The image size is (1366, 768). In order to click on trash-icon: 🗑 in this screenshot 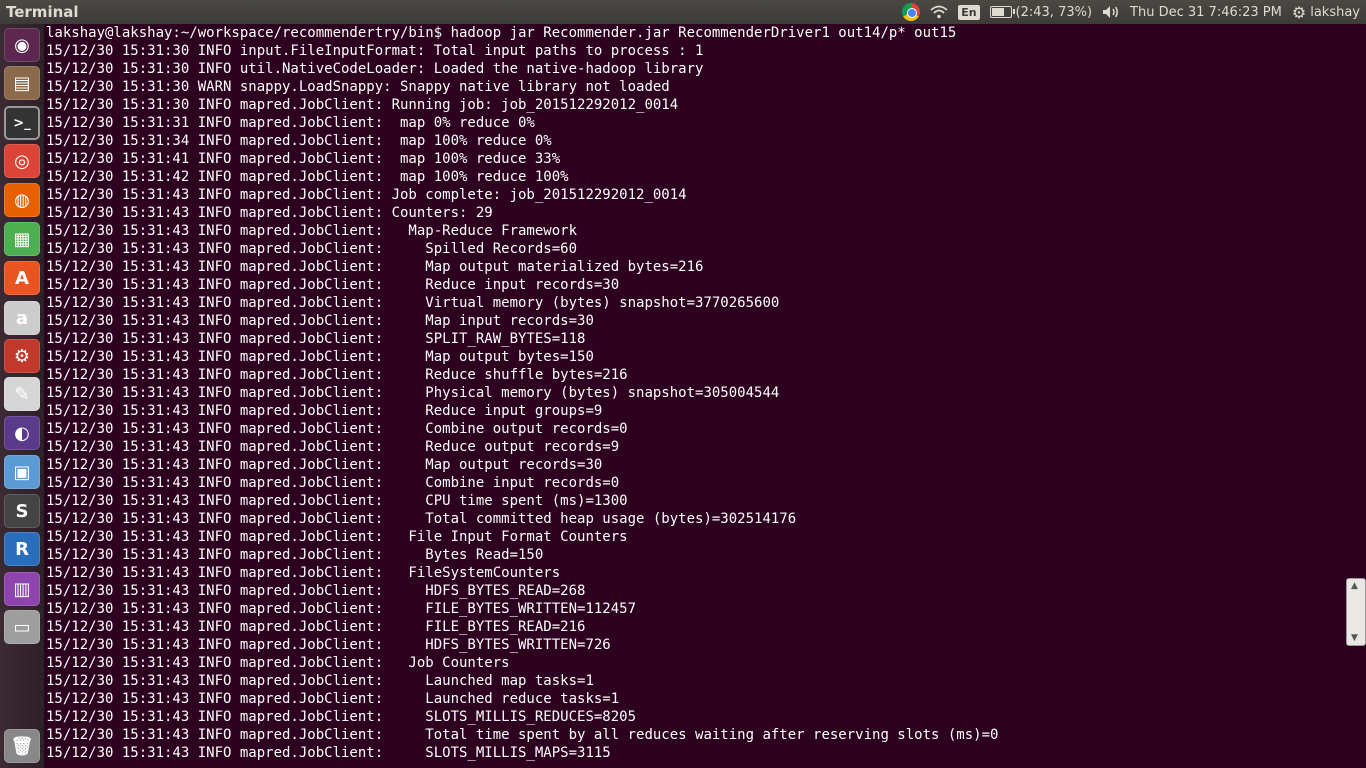, I will do `click(22, 746)`.